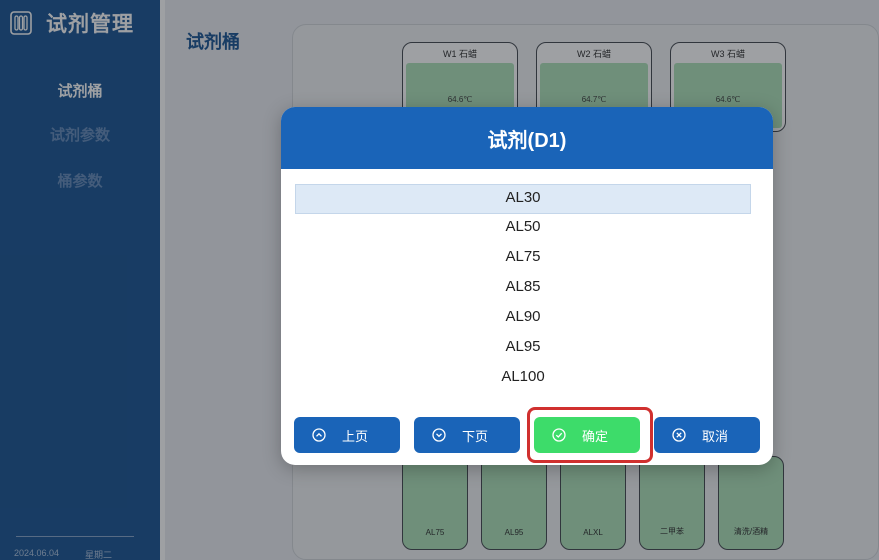 This screenshot has width=879, height=560. I want to click on reagent-option-selected: AL30, so click(523, 199).